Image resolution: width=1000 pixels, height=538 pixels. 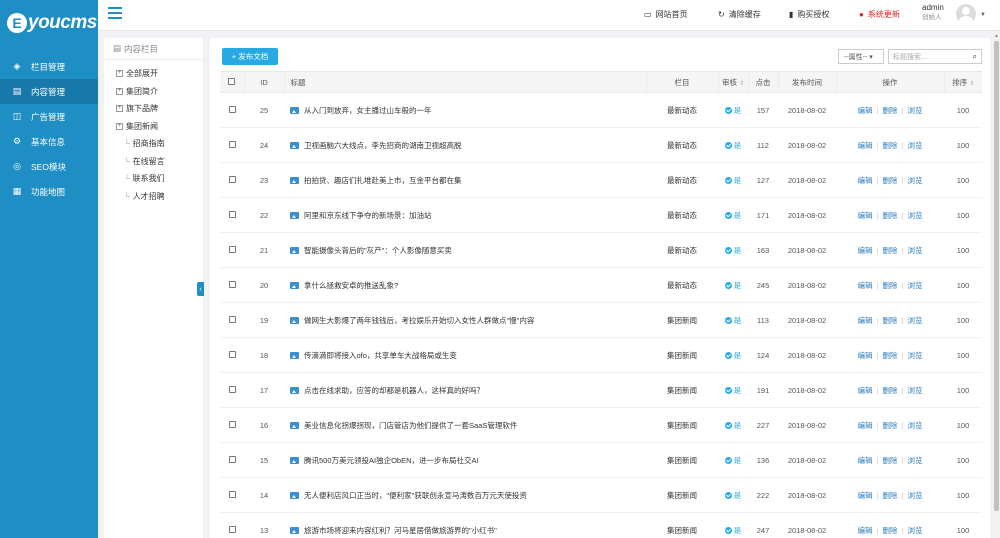 What do you see at coordinates (861, 56) in the screenshot?
I see `attribute-select: --属性-- ▾` at bounding box center [861, 56].